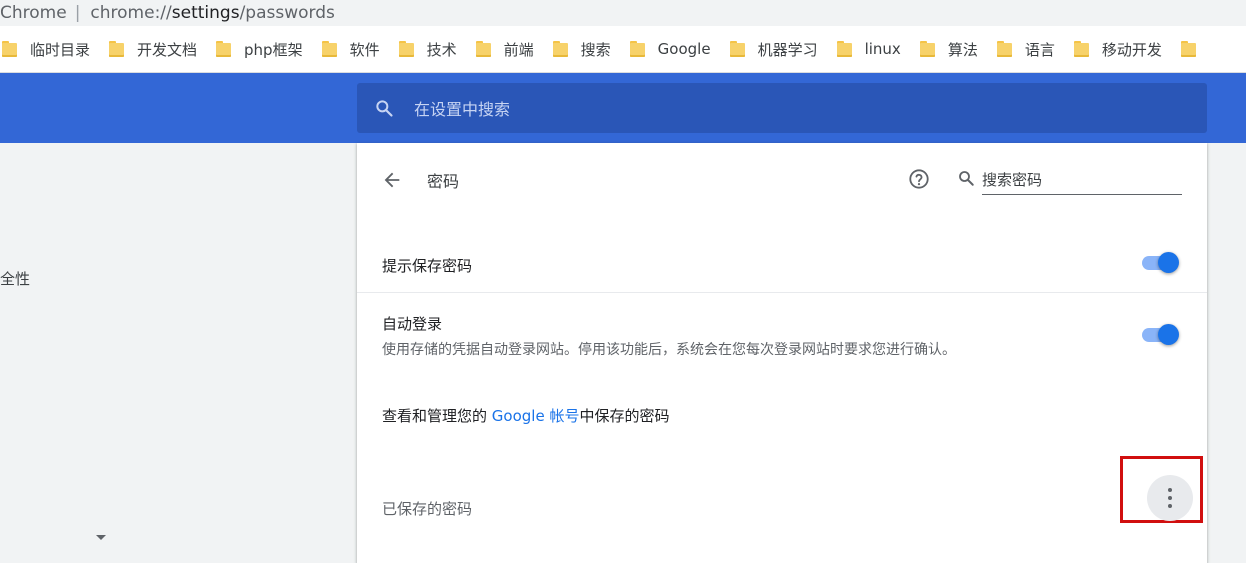 The height and width of the screenshot is (563, 1246). I want to click on google-account-link: Google 帐号, so click(536, 416).